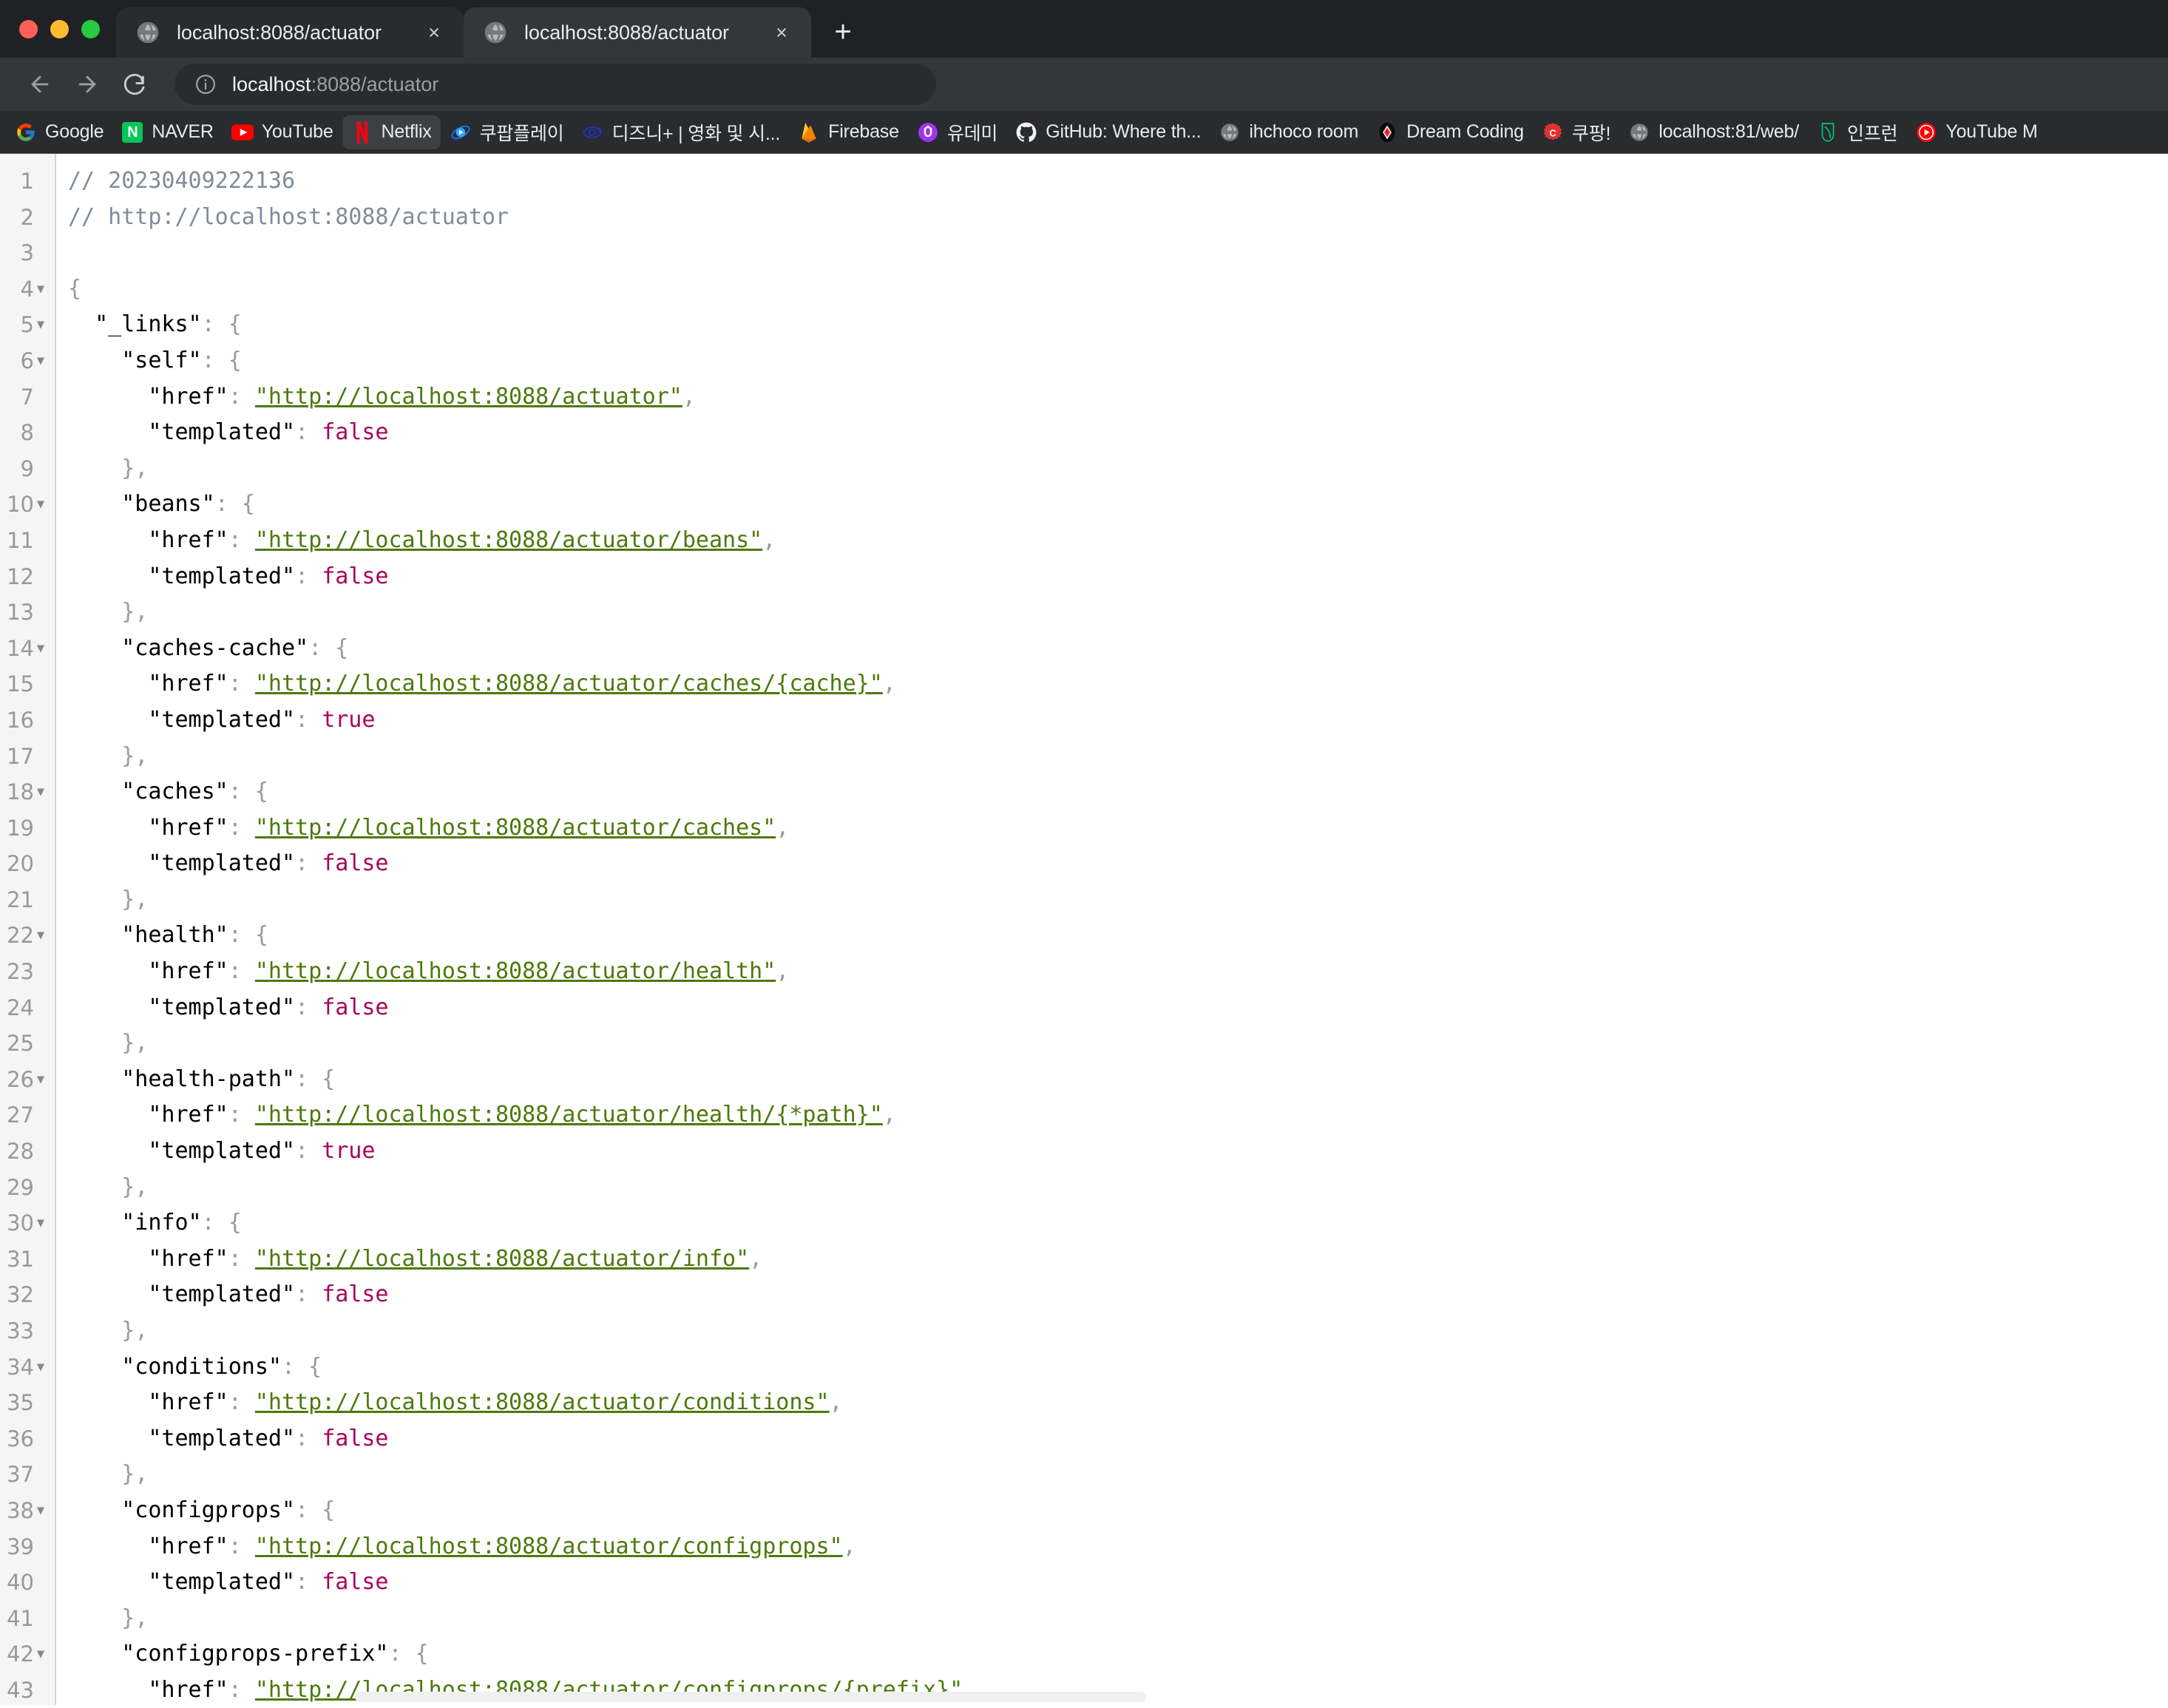 The image size is (2168, 1708). Describe the element at coordinates (27, 433) in the screenshot. I see `line-number: 8` at that location.